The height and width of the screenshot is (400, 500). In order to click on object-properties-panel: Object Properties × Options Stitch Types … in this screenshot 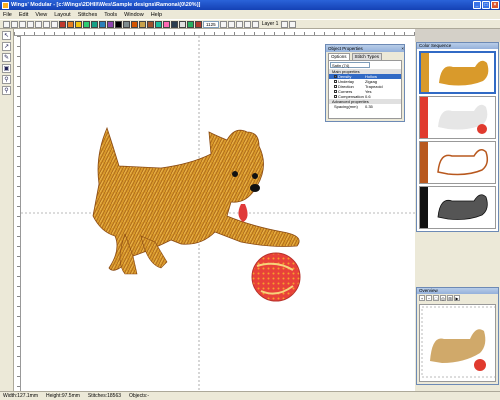, I will do `click(365, 83)`.